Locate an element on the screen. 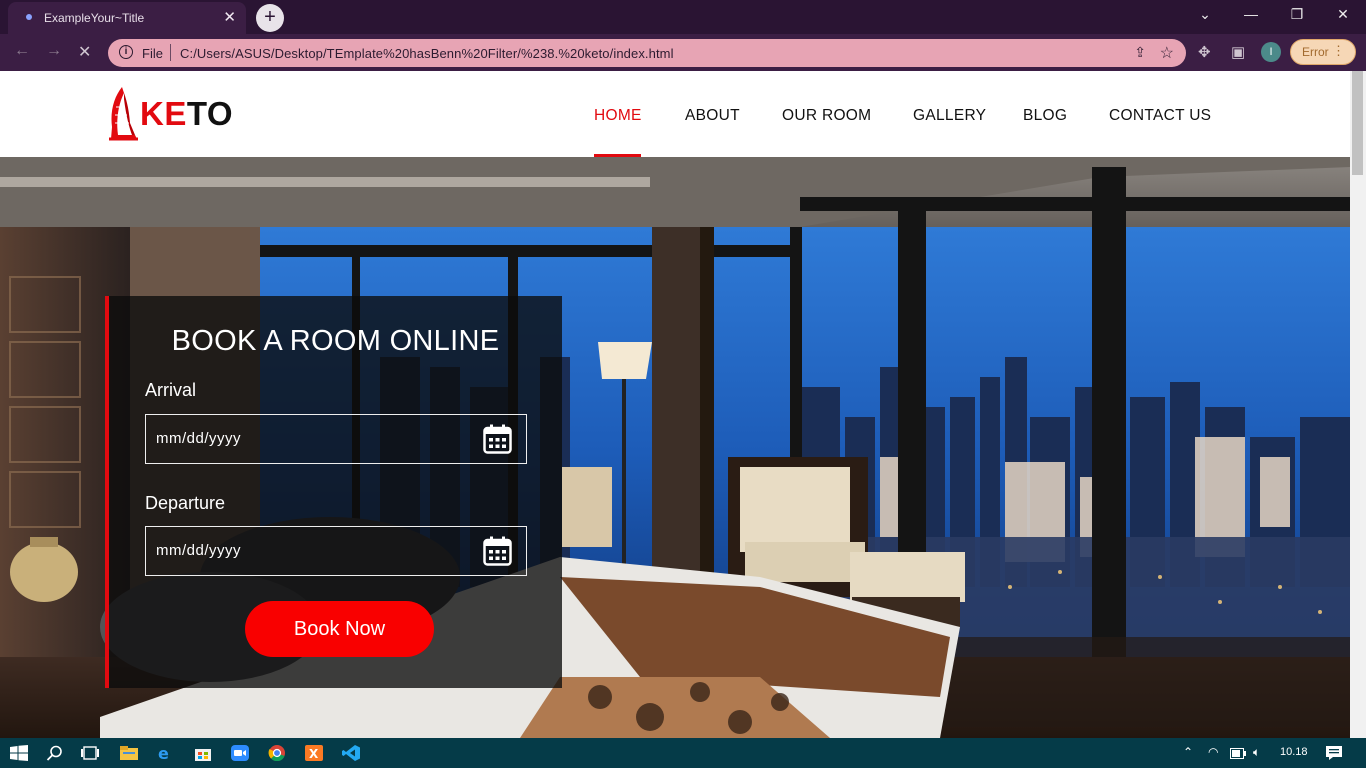  tab-title: ExampleYour~Title is located at coordinates (94, 18).